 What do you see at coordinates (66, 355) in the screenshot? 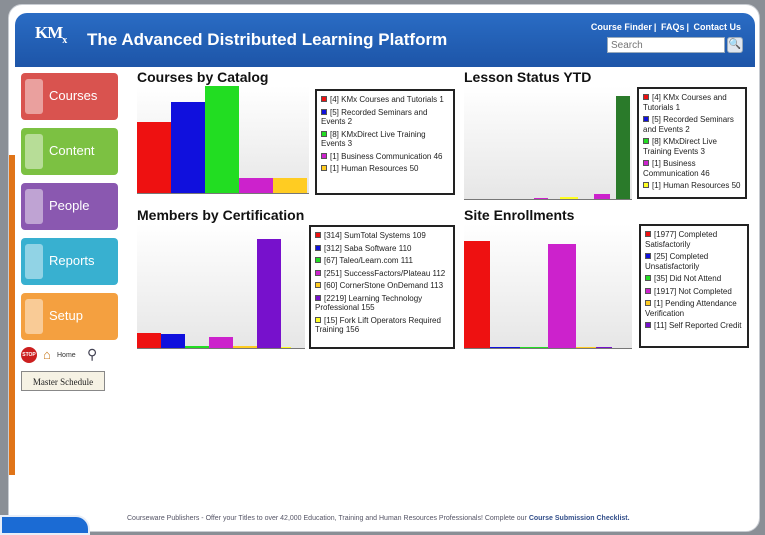
I see `home-label: Home` at bounding box center [66, 355].